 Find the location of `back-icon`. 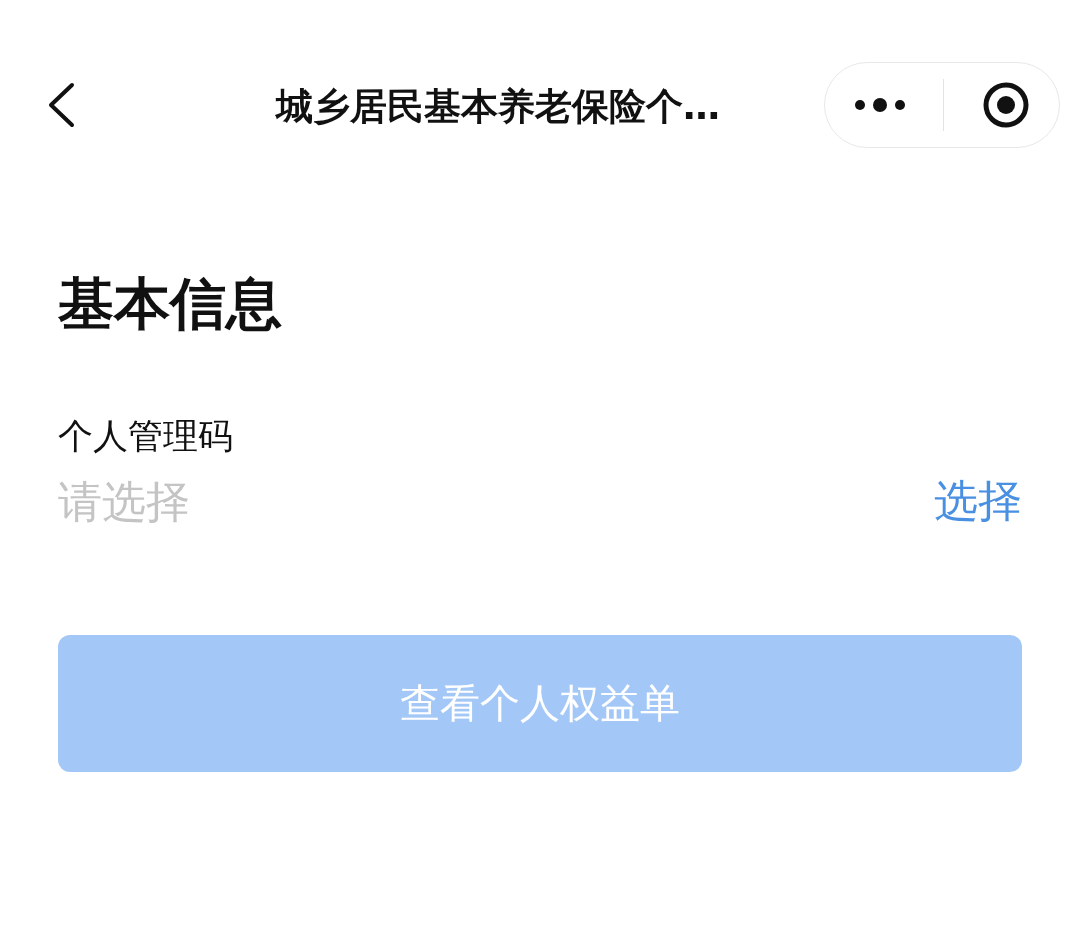

back-icon is located at coordinates (61, 105).